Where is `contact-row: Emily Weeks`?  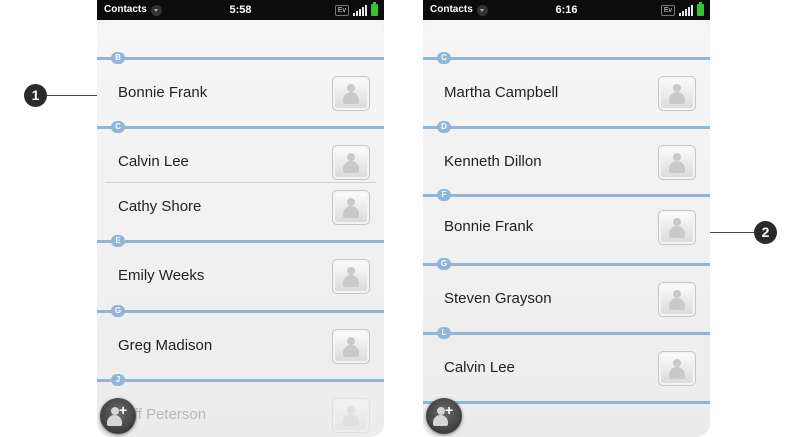 contact-row: Emily Weeks is located at coordinates (240, 275).